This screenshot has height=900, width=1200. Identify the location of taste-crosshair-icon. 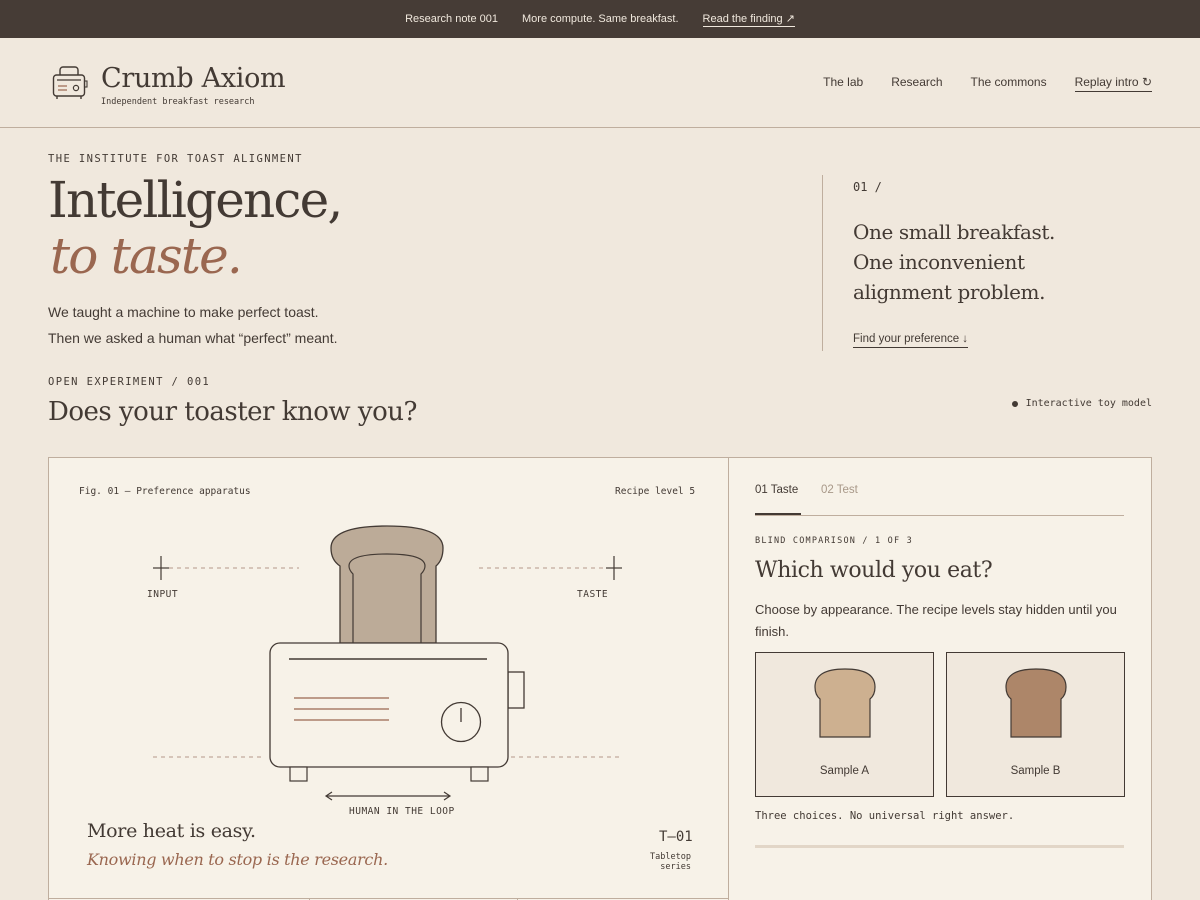
(614, 568).